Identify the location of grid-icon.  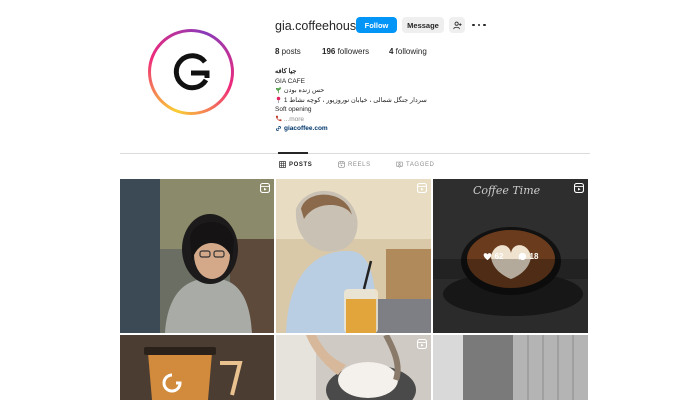
(282, 164).